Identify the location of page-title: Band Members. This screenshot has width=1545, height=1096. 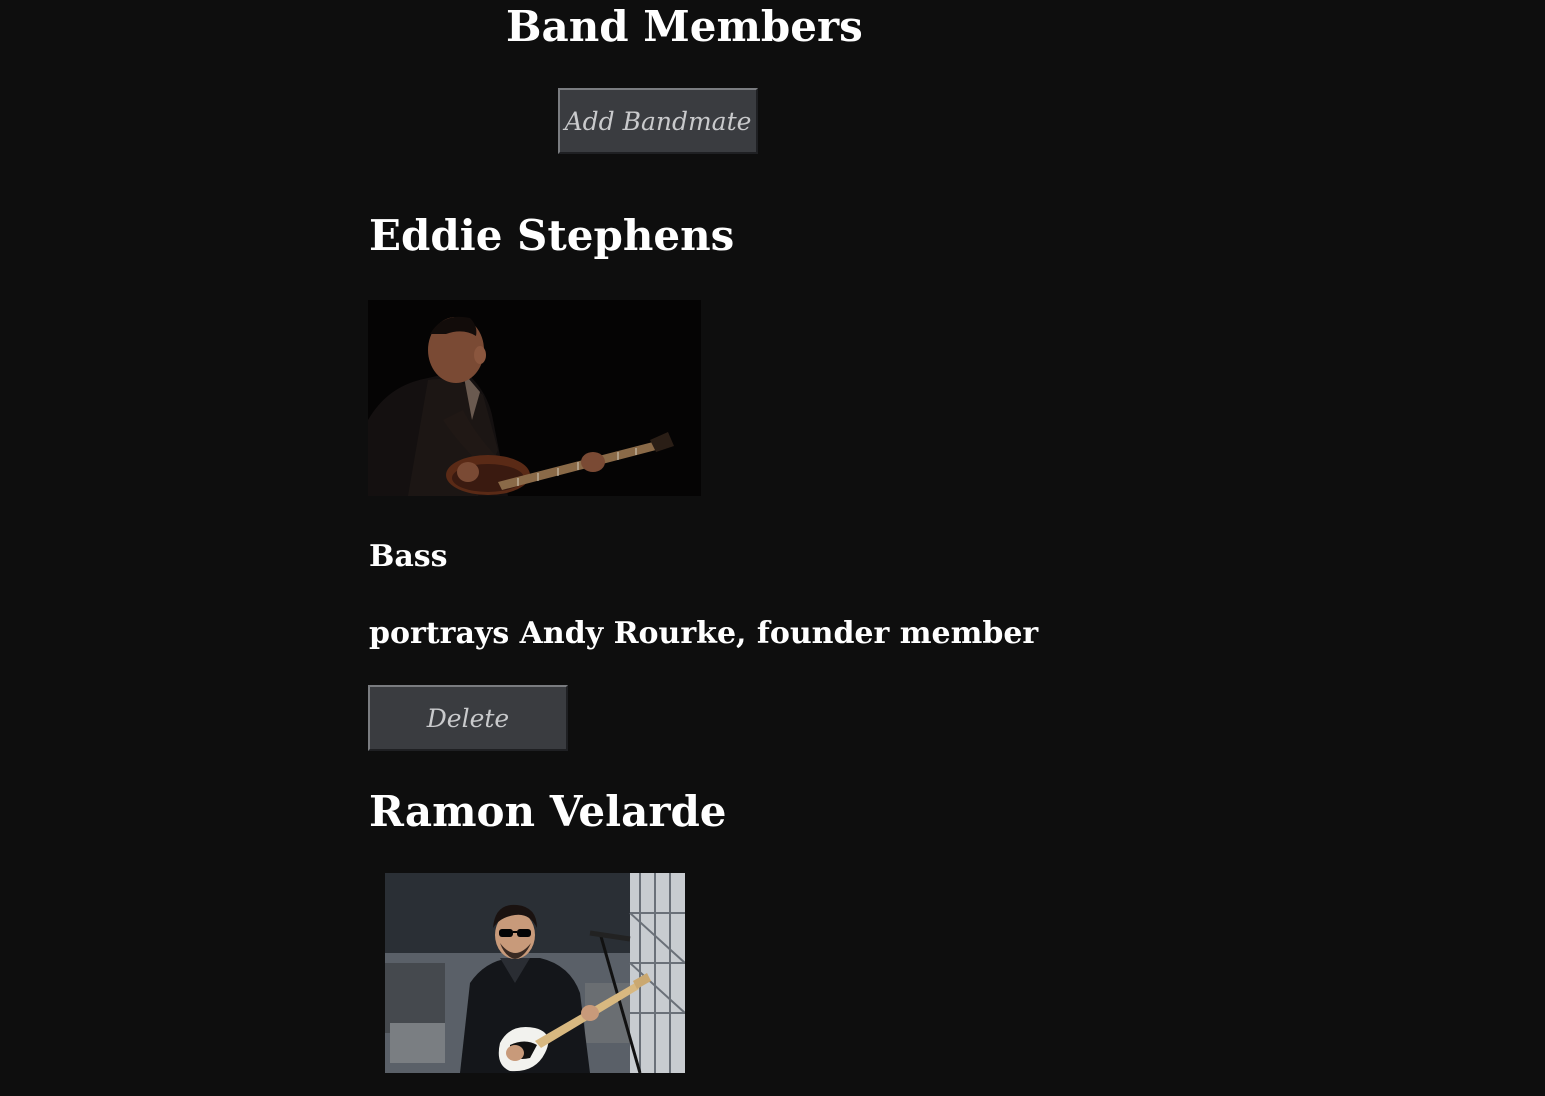
(684, 26).